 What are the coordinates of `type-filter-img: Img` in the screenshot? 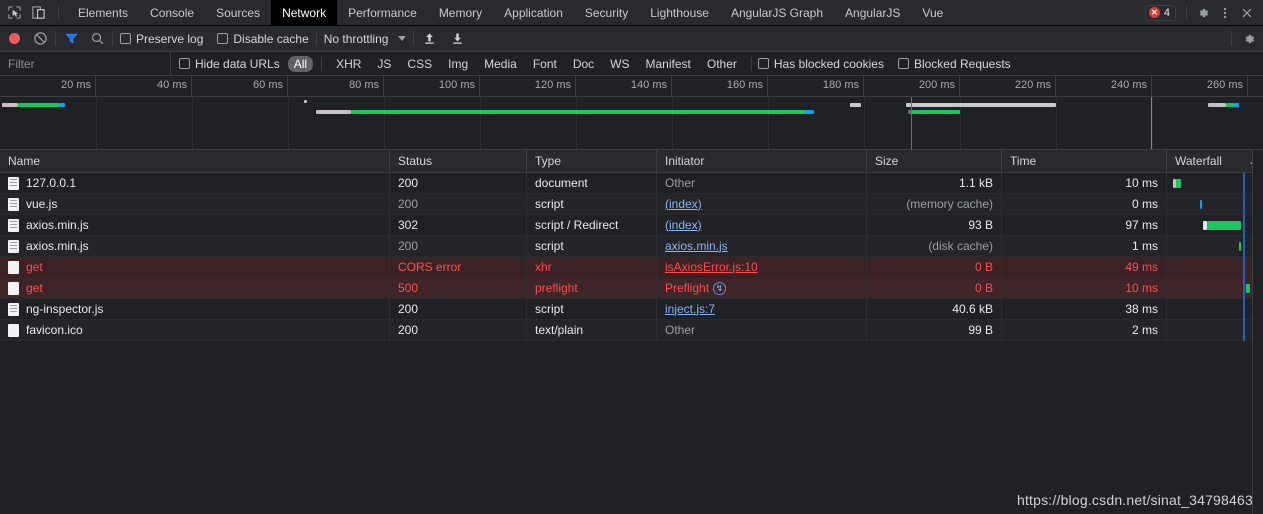 It's located at (458, 64).